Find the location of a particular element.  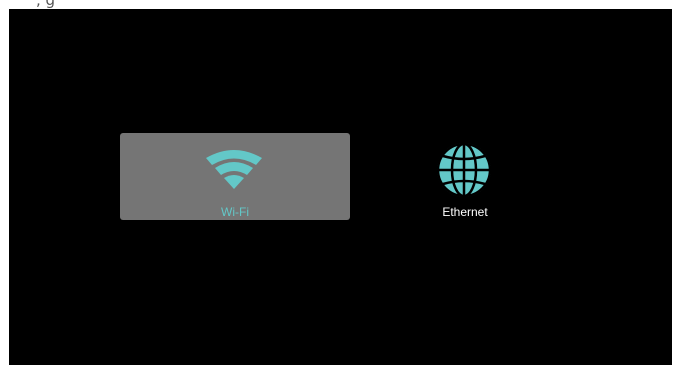

wifi-icon is located at coordinates (234, 169).